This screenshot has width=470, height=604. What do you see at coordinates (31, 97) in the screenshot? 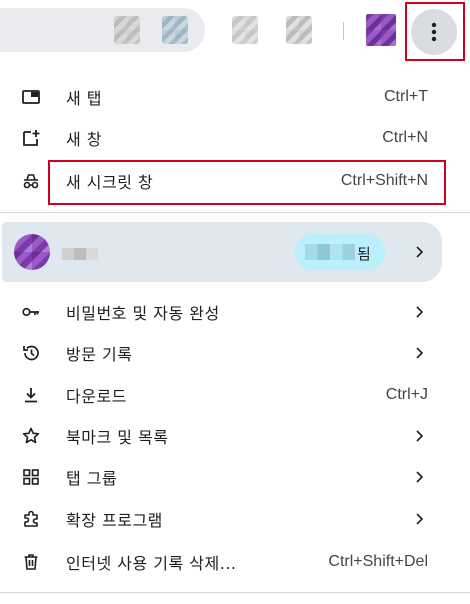
I see `new-tab-icon` at bounding box center [31, 97].